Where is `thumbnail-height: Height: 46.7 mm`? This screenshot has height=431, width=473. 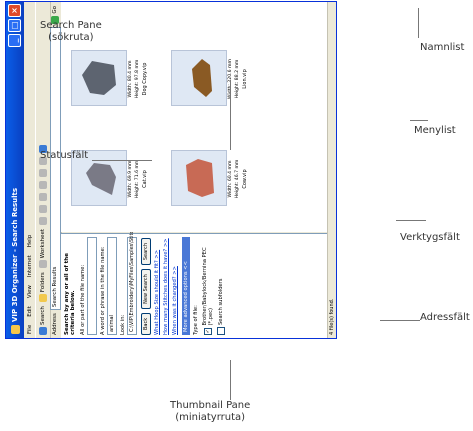
thumbnail-height: Height: 46.7 mm is located at coordinates (237, 179).